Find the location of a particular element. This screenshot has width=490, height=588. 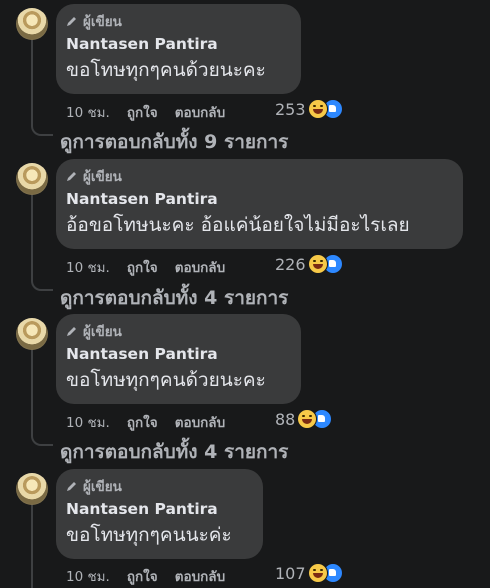

reaction-count: 107 is located at coordinates (290, 573).